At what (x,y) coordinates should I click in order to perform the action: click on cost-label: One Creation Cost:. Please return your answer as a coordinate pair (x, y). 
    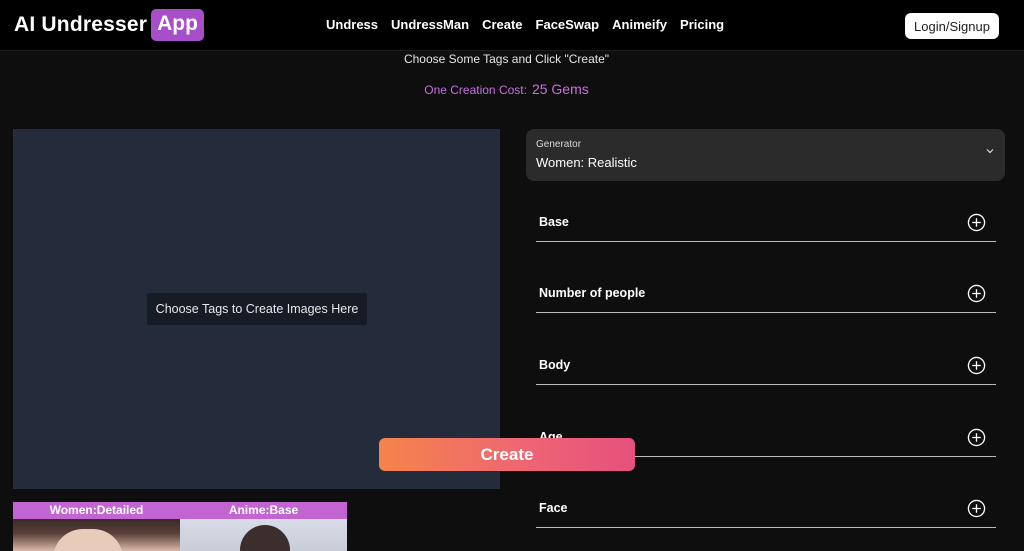
    Looking at the image, I should click on (475, 90).